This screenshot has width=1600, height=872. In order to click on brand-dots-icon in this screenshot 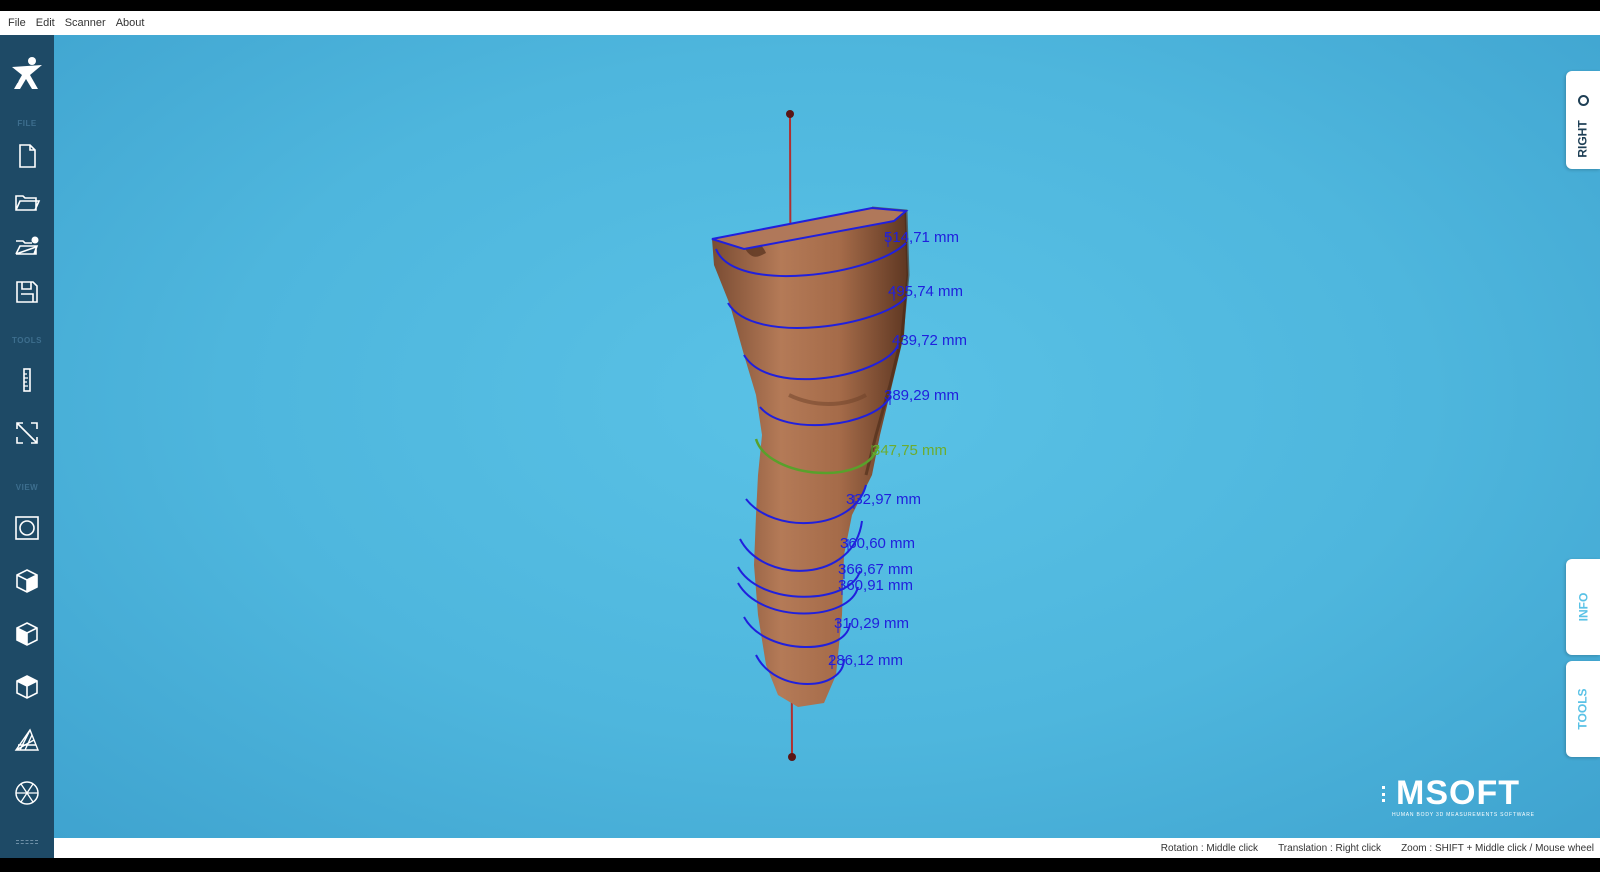, I will do `click(1386, 794)`.